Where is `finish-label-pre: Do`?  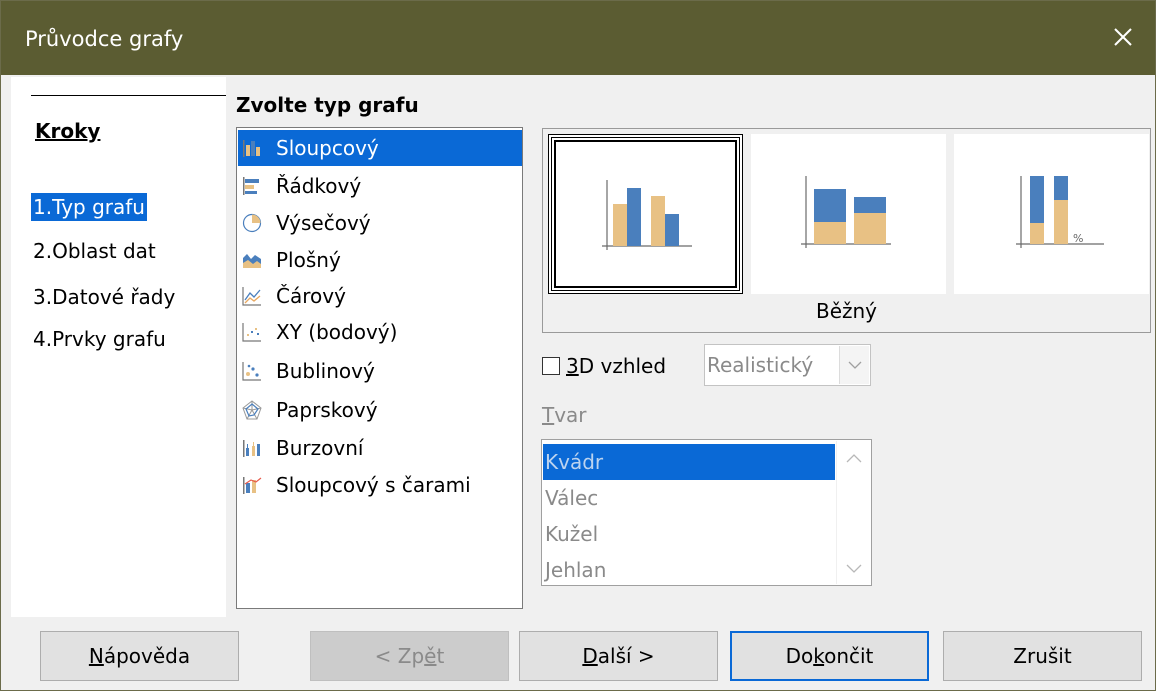 finish-label-pre: Do is located at coordinates (799, 656).